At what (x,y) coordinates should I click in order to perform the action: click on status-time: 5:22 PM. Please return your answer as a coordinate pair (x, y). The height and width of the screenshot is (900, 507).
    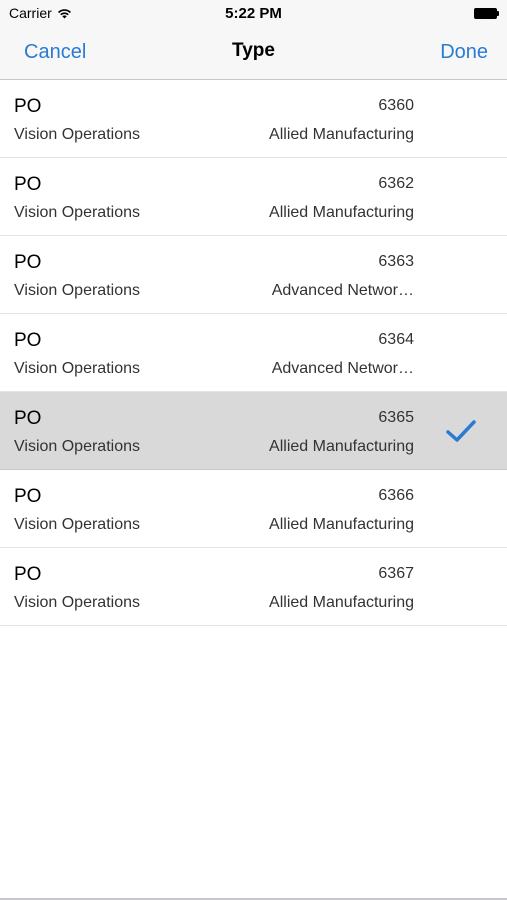
    Looking at the image, I should click on (253, 13).